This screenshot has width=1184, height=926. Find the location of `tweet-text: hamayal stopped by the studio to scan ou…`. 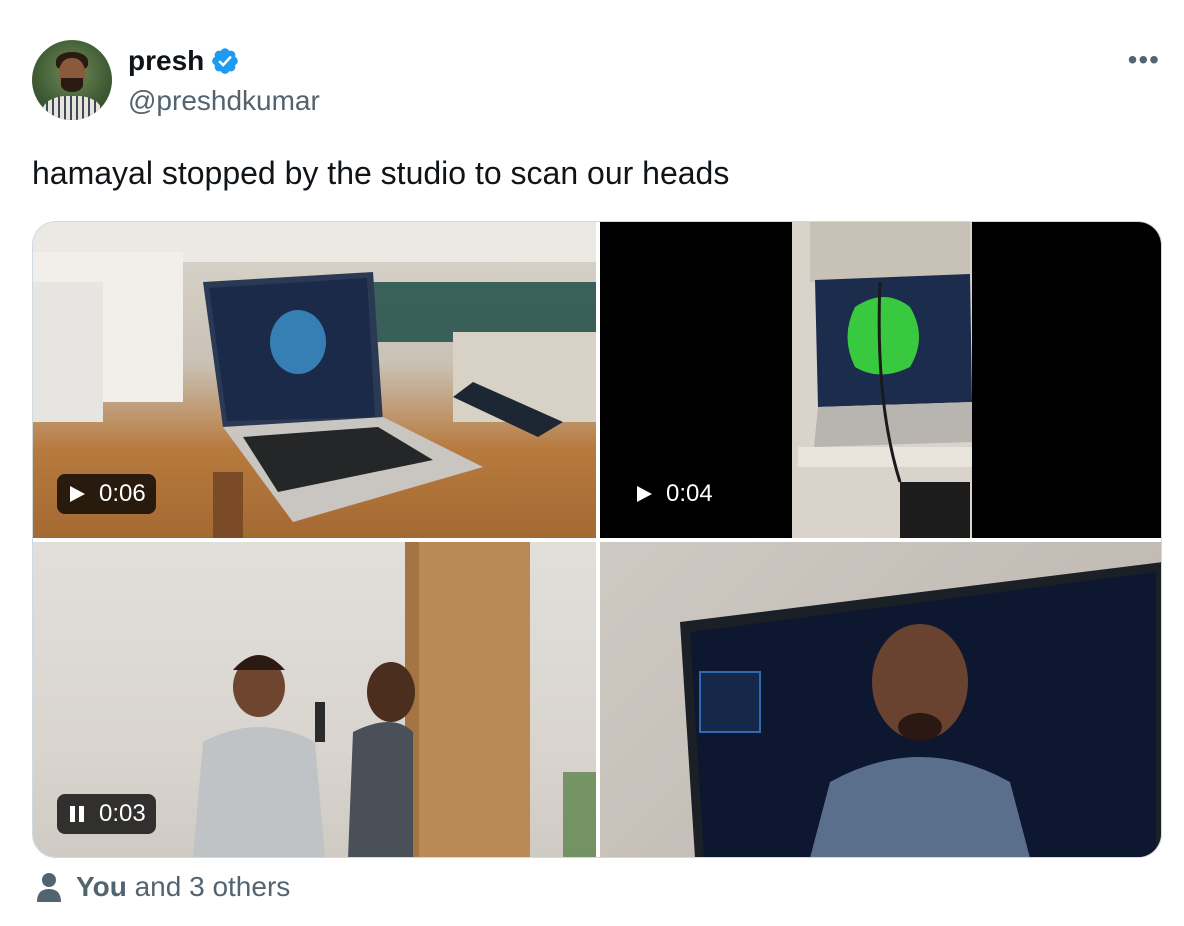

tweet-text: hamayal stopped by the studio to scan ou… is located at coordinates (381, 173).